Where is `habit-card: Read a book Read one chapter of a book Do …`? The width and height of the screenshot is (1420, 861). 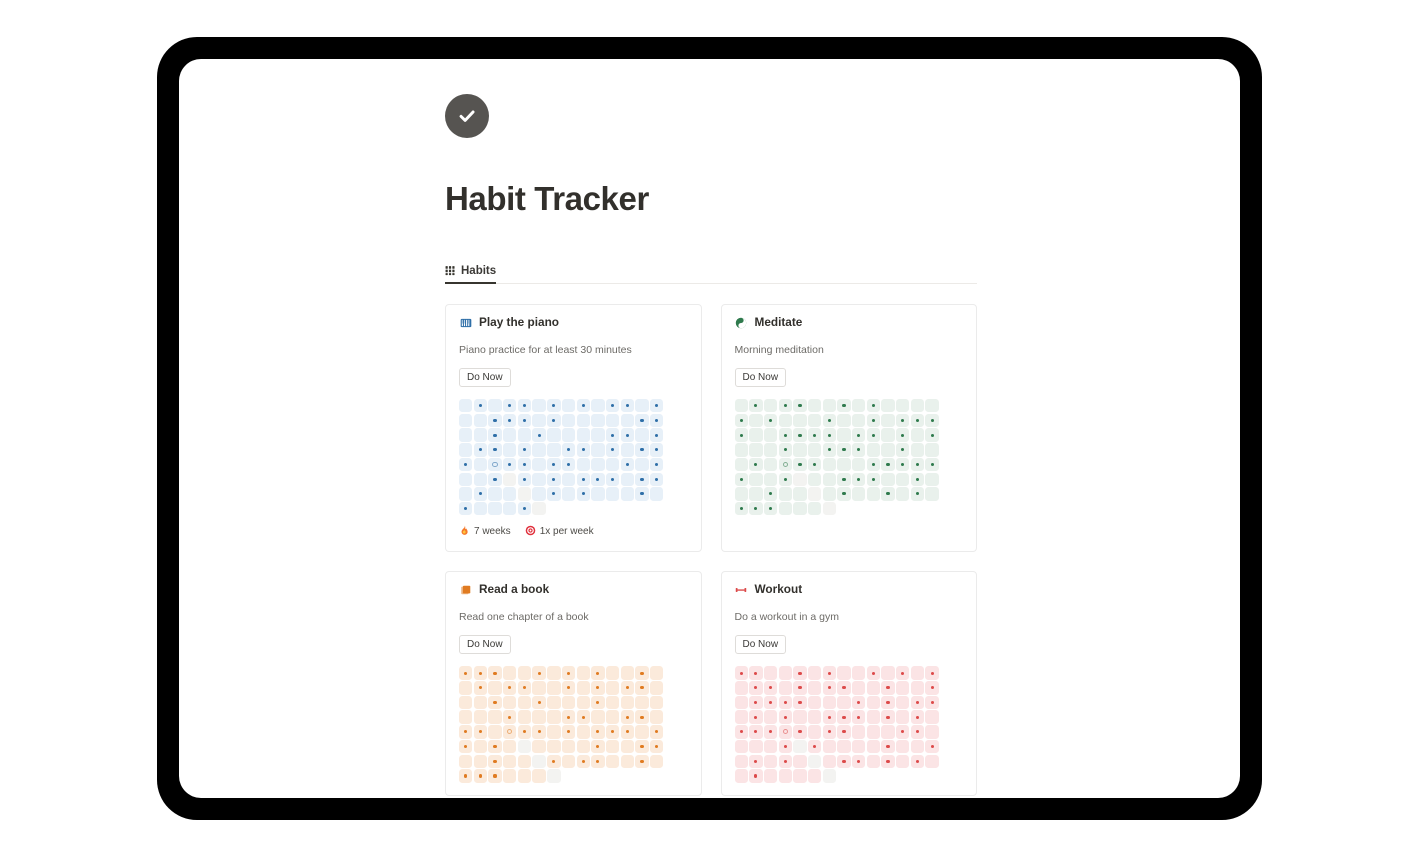 habit-card: Read a book Read one chapter of a book Do … is located at coordinates (573, 683).